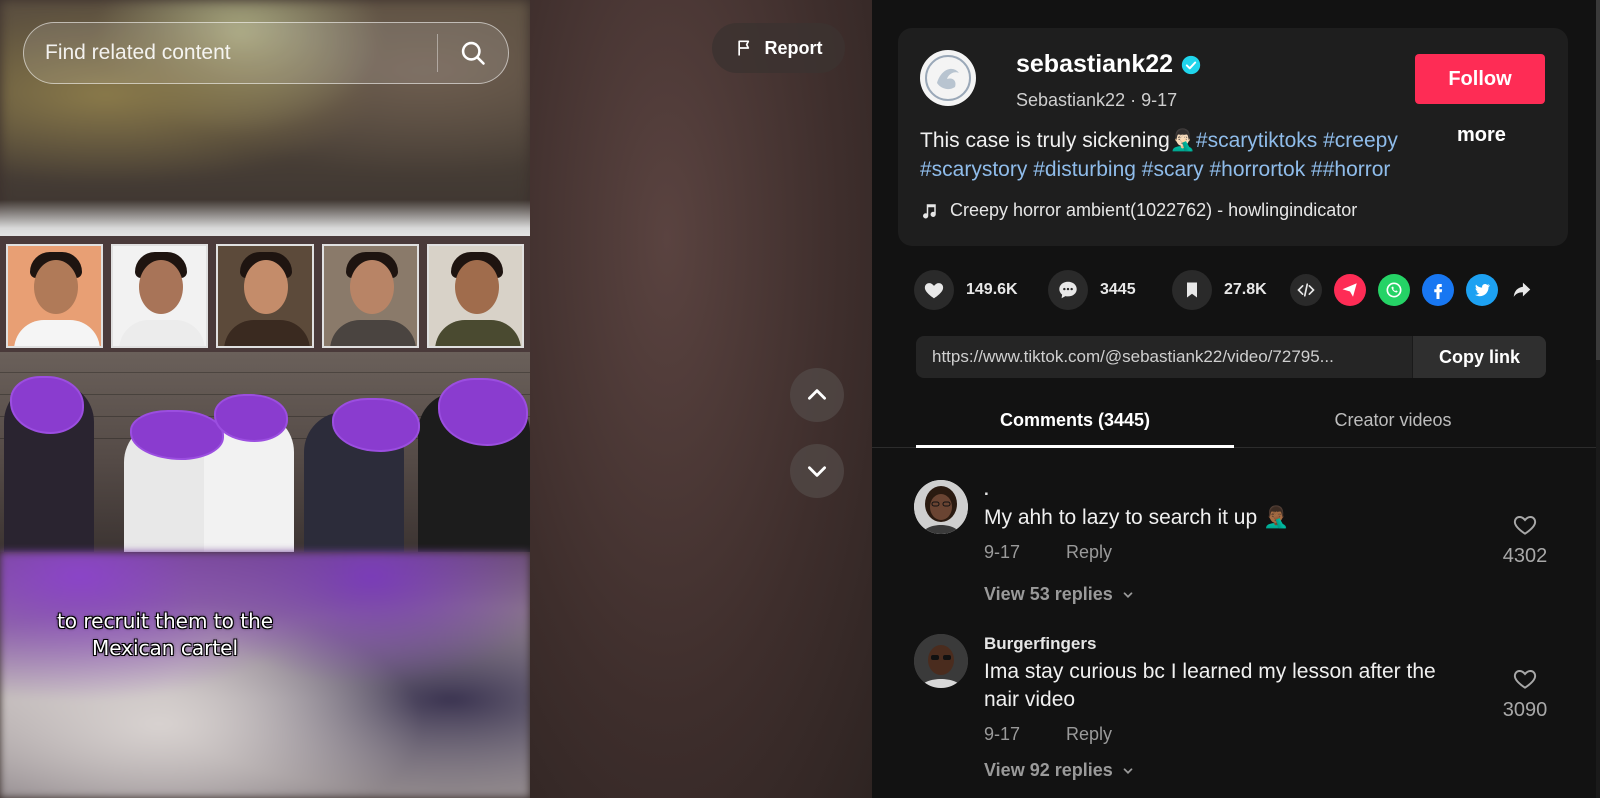 The height and width of the screenshot is (798, 1600). Describe the element at coordinates (1525, 710) in the screenshot. I see `comment-like-count: 3090` at that location.